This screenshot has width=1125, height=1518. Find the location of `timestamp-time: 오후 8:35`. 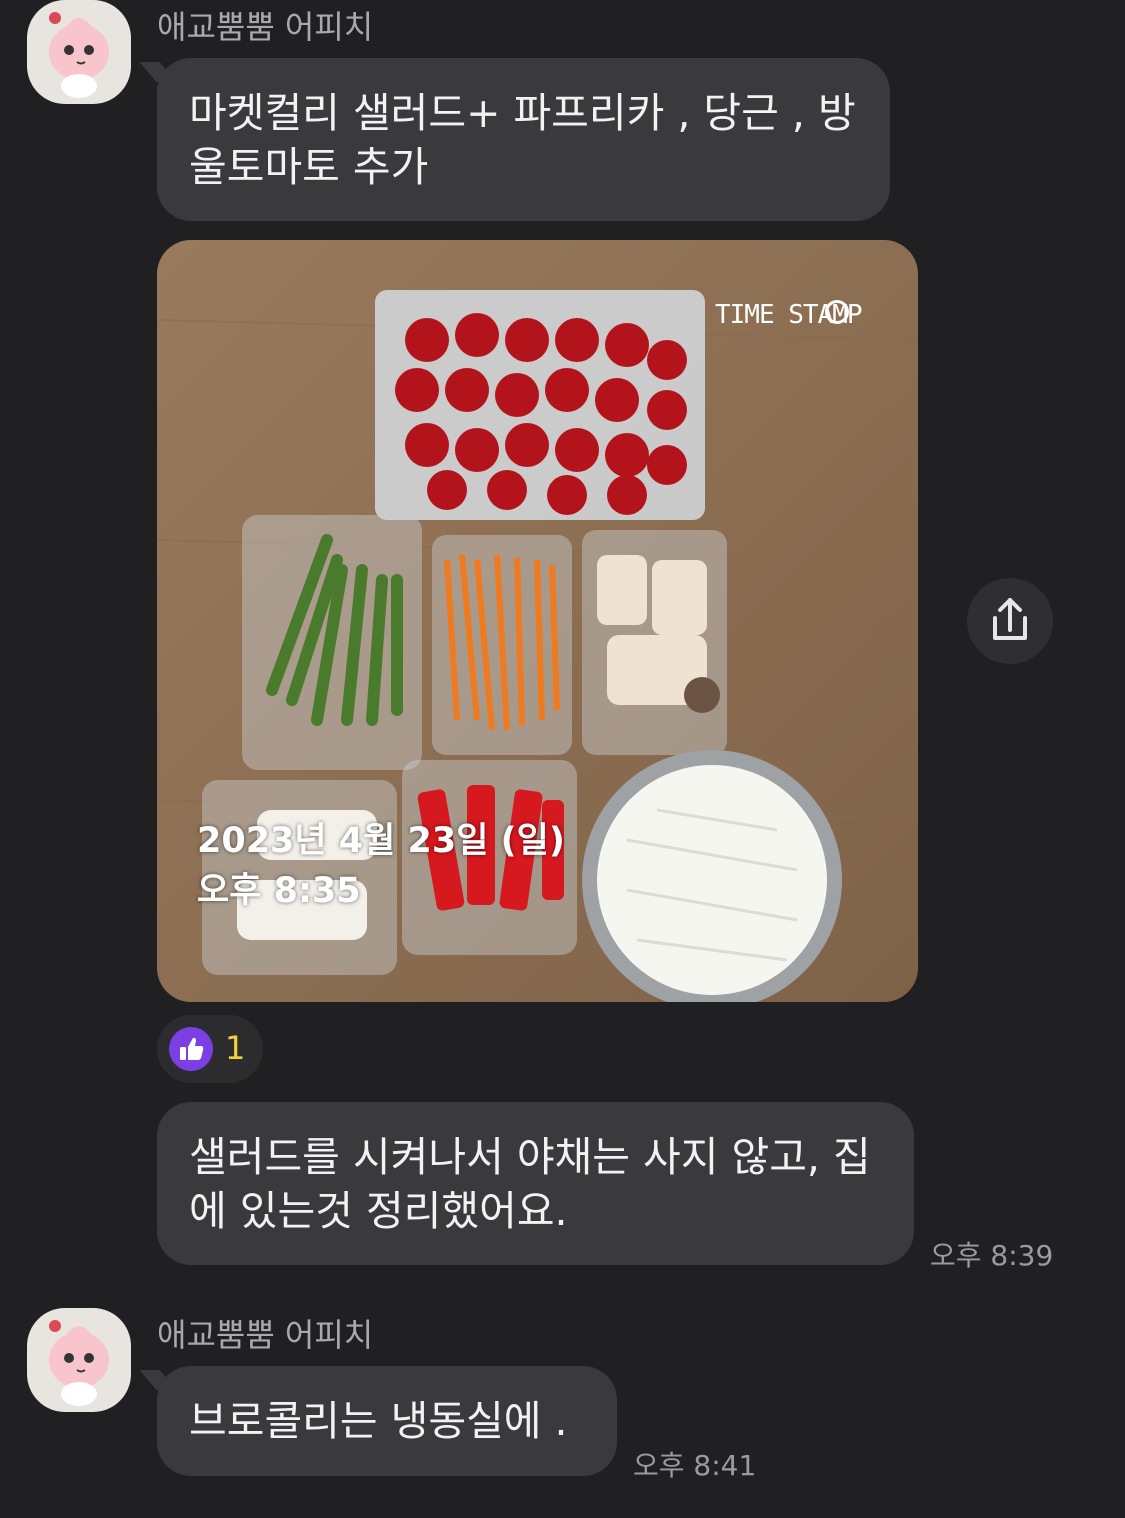

timestamp-time: 오후 8:35 is located at coordinates (279, 891).